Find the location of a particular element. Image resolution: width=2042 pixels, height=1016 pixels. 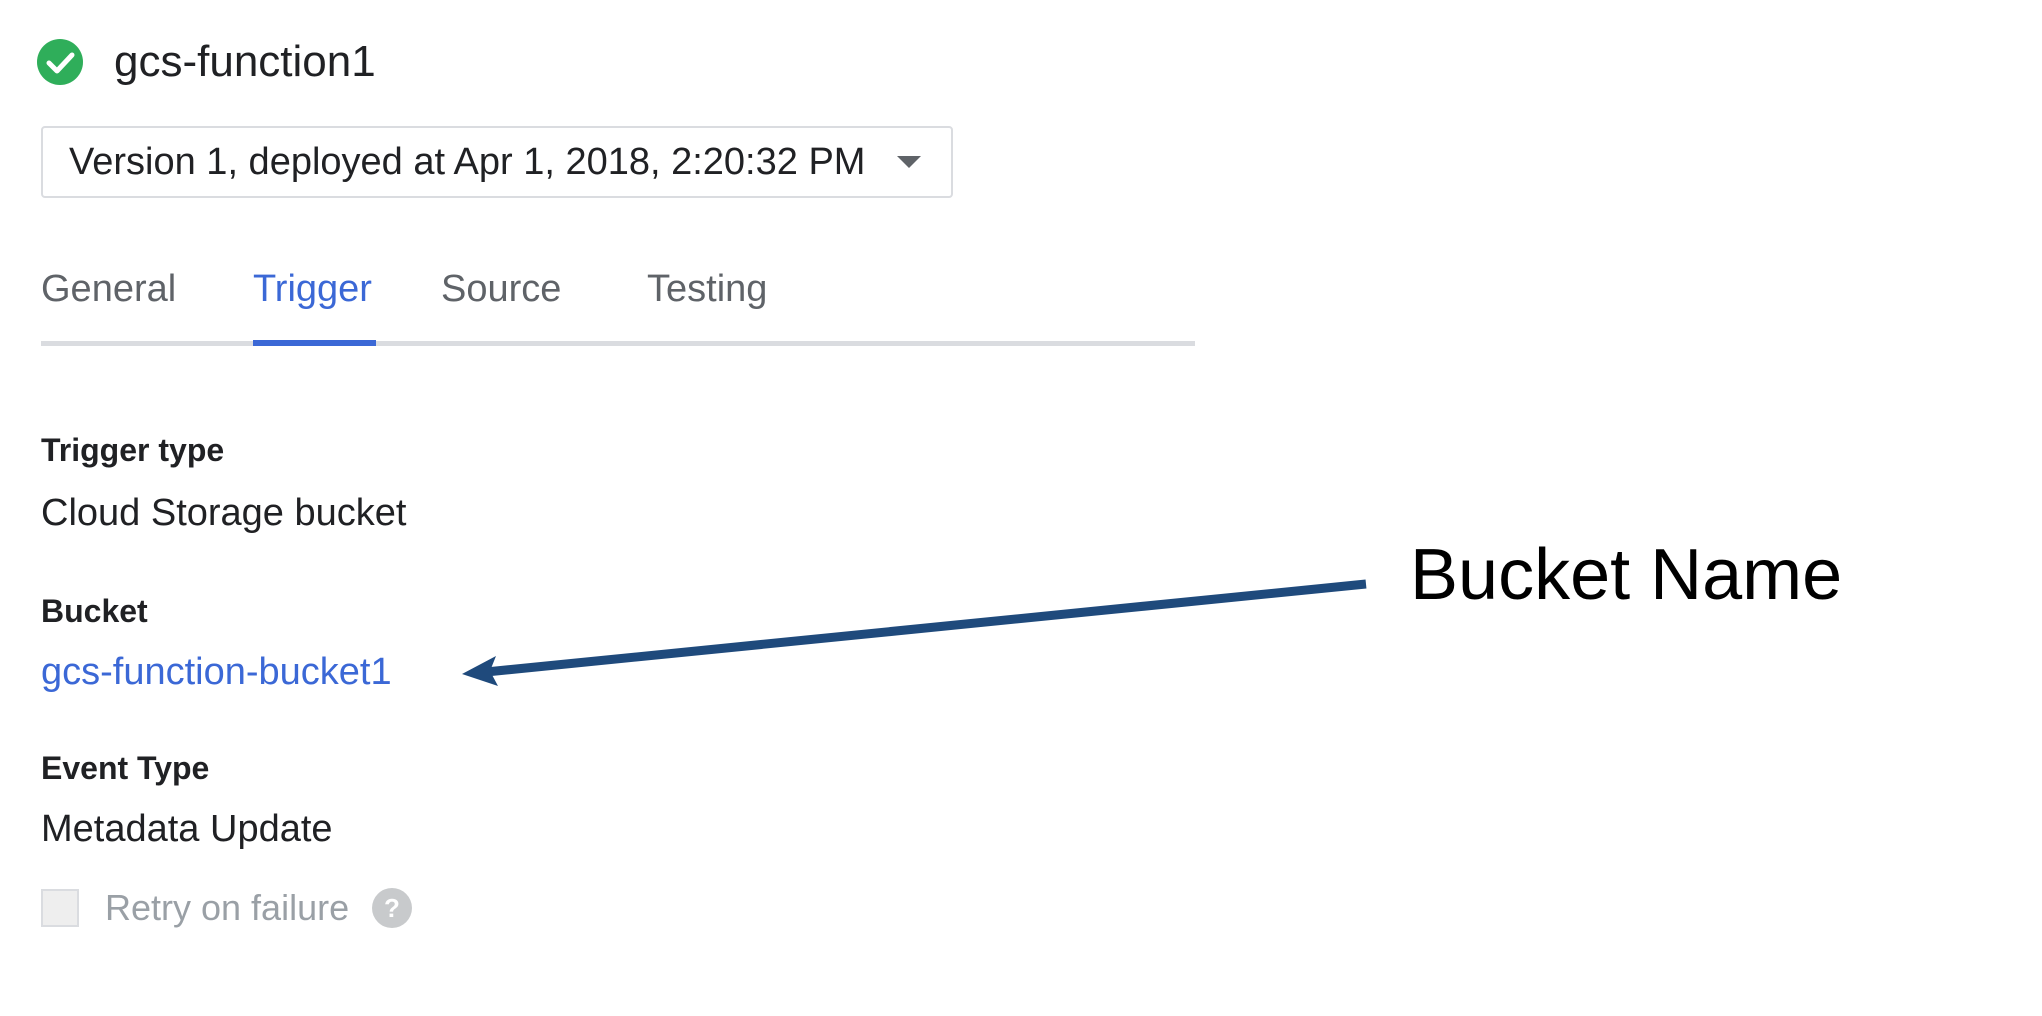

retry-checkbox is located at coordinates (60, 908).